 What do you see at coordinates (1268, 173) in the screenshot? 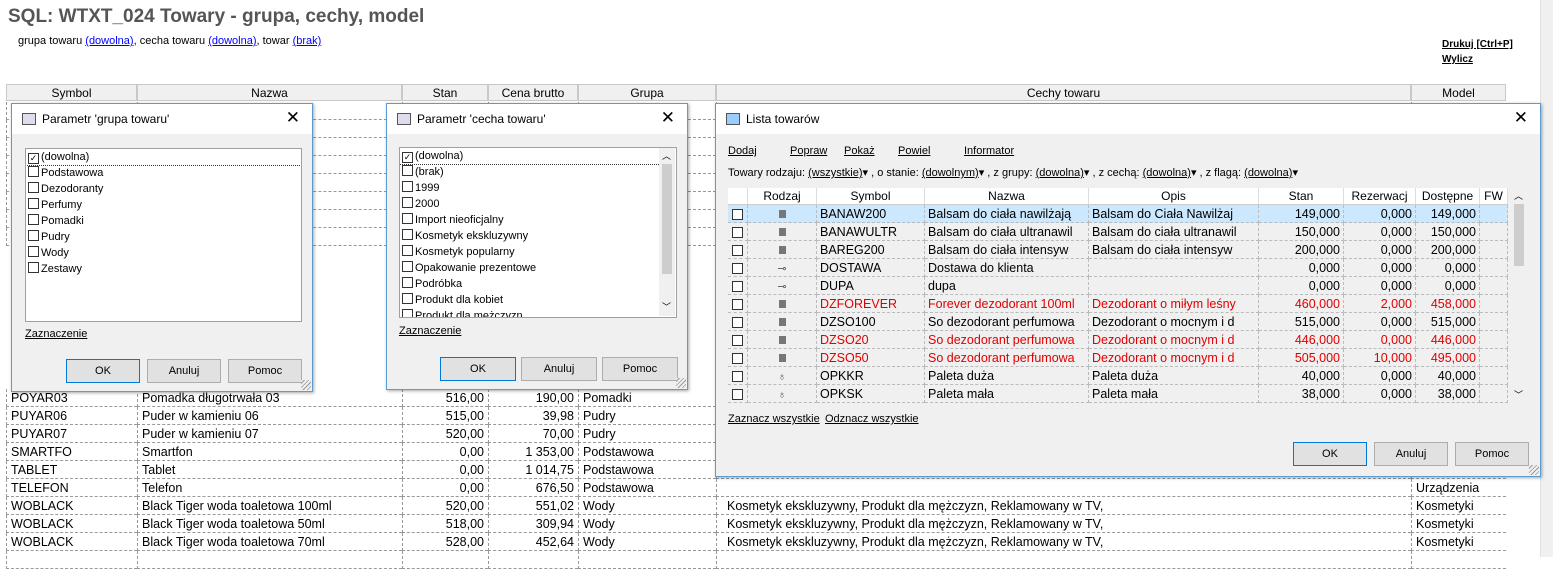
I see `filter-flaga-dropdown: (dowolna)` at bounding box center [1268, 173].